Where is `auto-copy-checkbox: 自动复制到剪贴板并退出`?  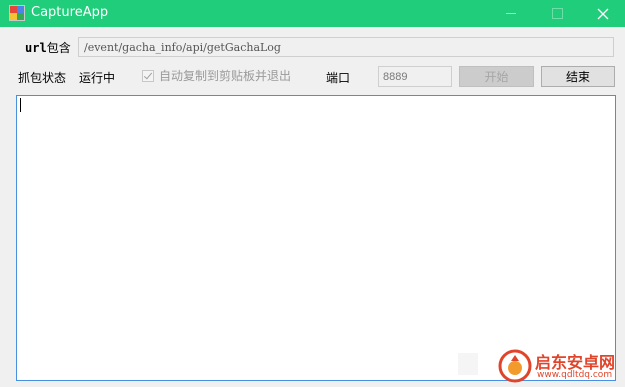 auto-copy-checkbox: 自动复制到剪贴板并退出 is located at coordinates (216, 75).